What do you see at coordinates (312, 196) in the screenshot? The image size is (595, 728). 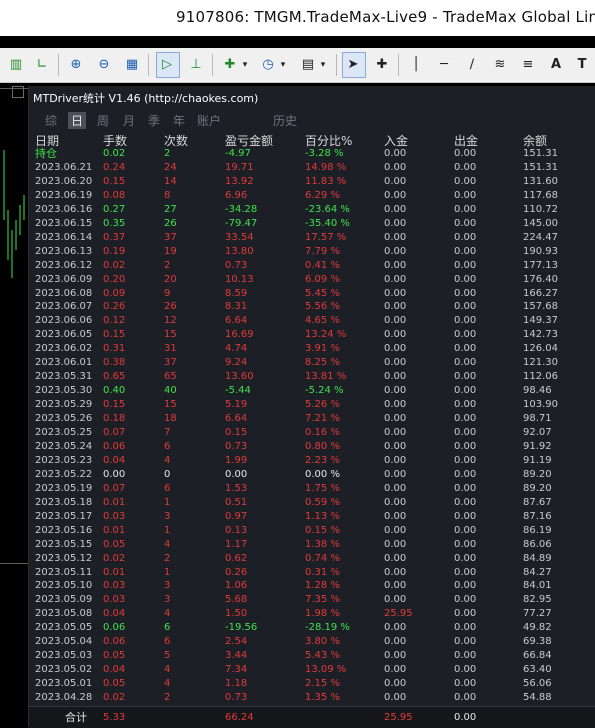 I see `table-row: 2023.06.19 0.08 8 6.96 6.29 % 0.00 0.00 117.68` at bounding box center [312, 196].